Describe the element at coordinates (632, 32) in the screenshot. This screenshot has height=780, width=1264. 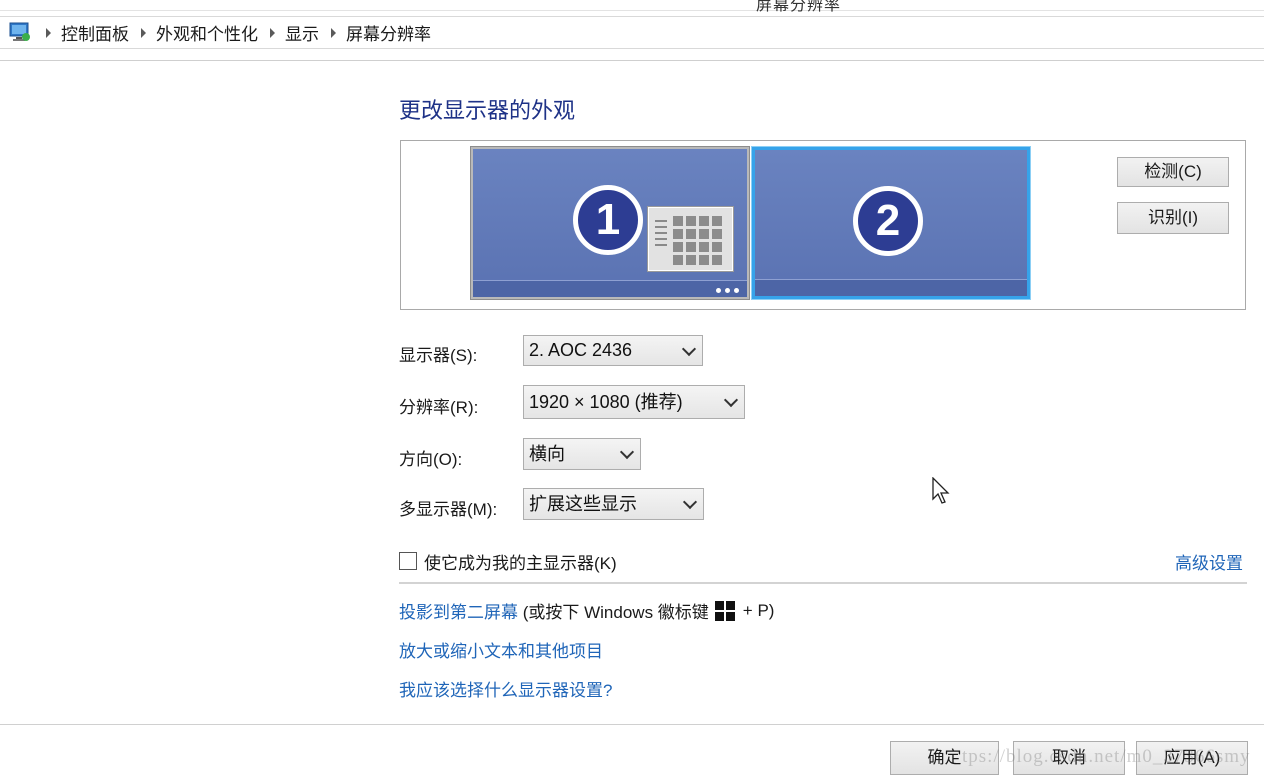
I see `address-bar: 控制面板 外观和个性化 显示 屏幕分辨率` at that location.